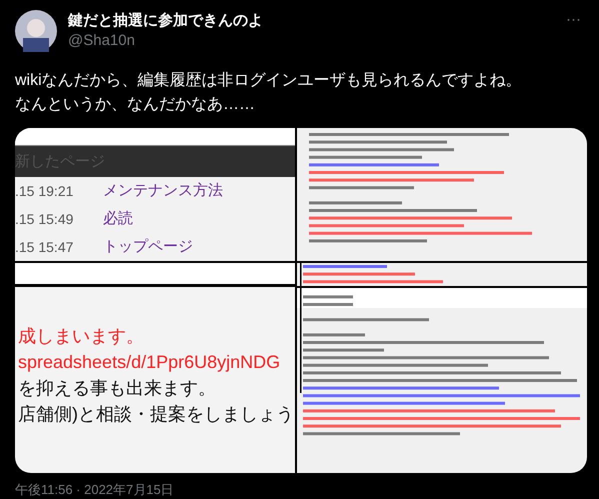 The width and height of the screenshot is (599, 499). Describe the element at coordinates (156, 414) in the screenshot. I see `wiki-text: 店舗側)と相談・提案をしましょう` at that location.